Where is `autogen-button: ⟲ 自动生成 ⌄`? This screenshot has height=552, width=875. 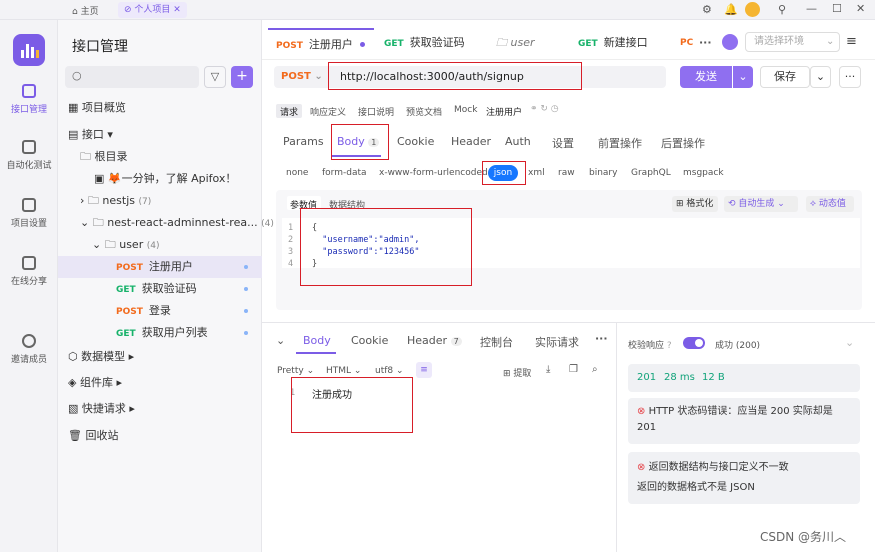 autogen-button: ⟲ 自动生成 ⌄ is located at coordinates (761, 204).